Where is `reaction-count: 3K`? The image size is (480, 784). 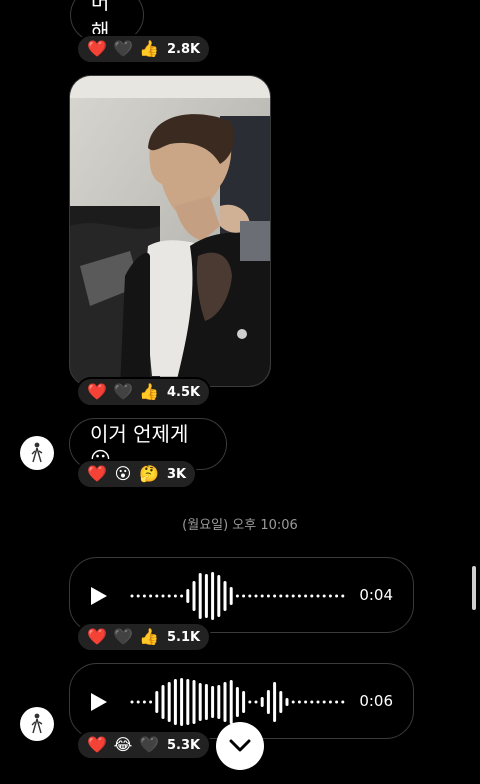
reaction-count: 3K is located at coordinates (177, 474).